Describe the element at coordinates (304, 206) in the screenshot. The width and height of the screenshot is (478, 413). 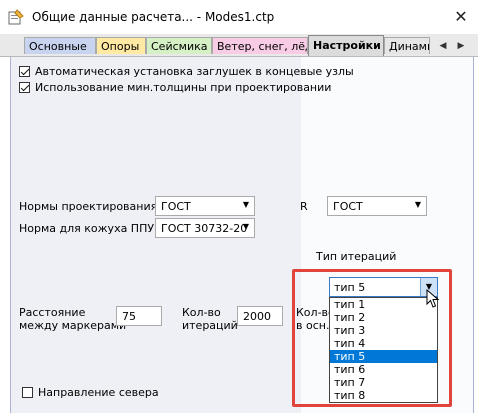
I see `r-label: R` at that location.